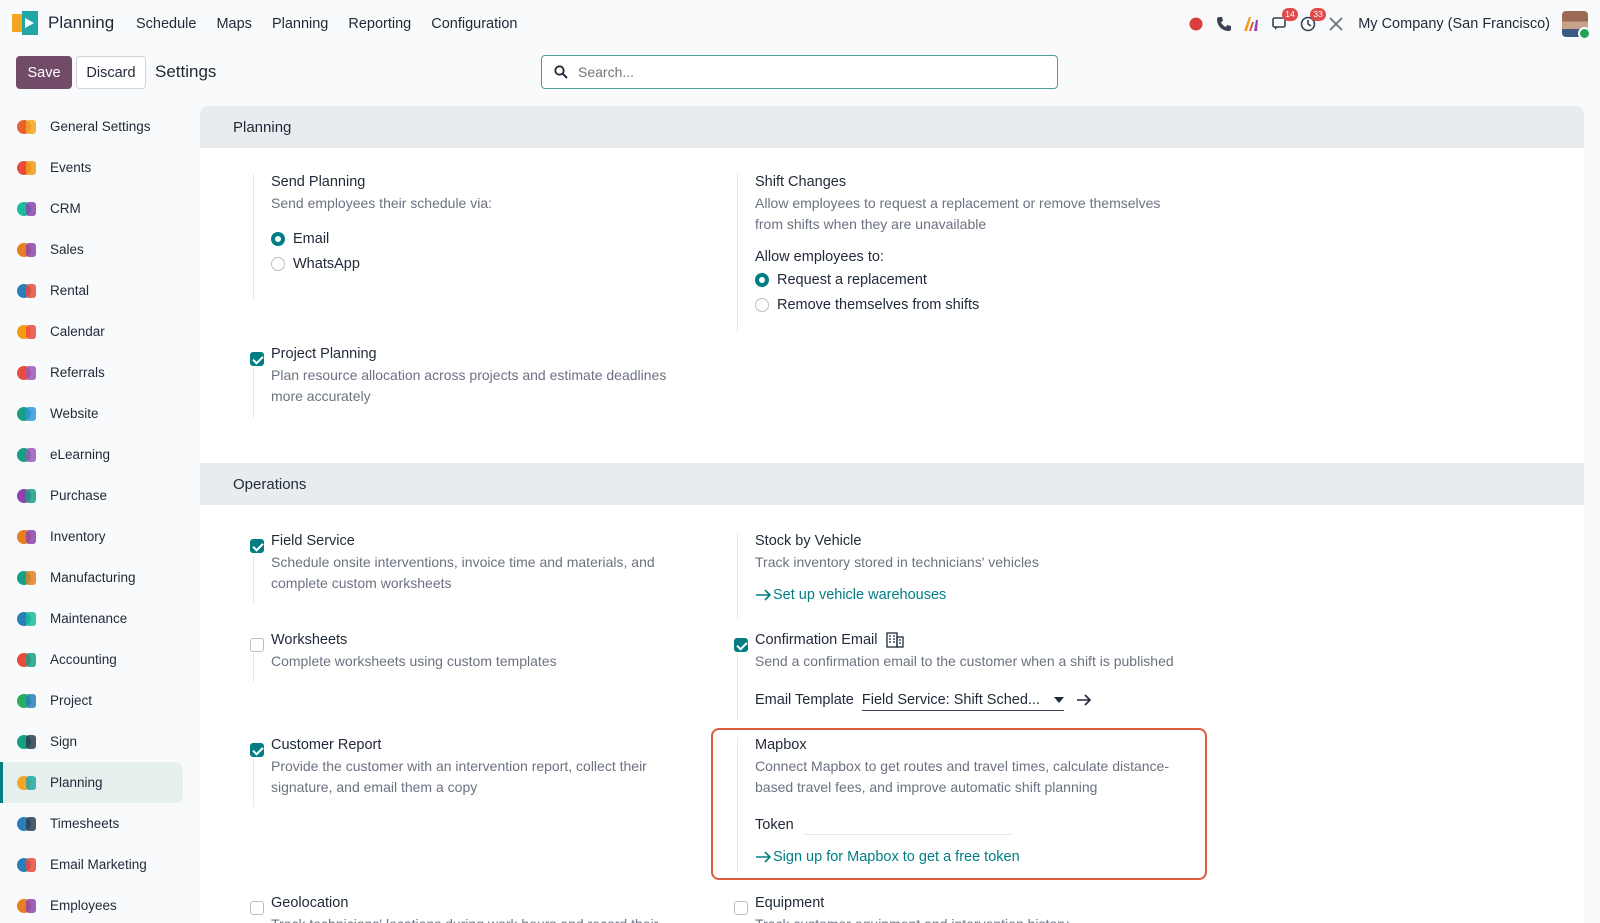  Describe the element at coordinates (963, 595) in the screenshot. I see `vehicle-warehouses-link: Set up vehicle warehouses` at that location.